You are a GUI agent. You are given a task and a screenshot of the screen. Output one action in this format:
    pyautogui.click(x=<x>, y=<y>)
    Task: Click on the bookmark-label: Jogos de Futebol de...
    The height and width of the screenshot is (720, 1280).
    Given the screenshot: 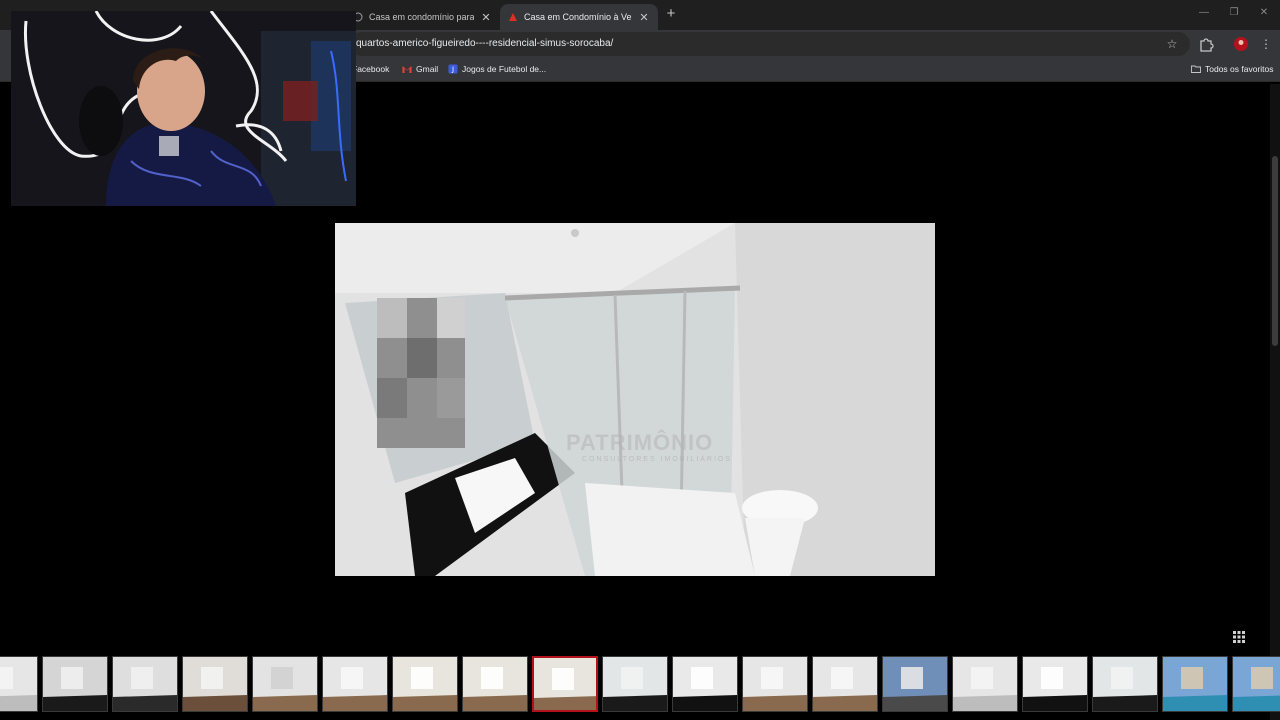 What is the action you would take?
    pyautogui.click(x=504, y=69)
    